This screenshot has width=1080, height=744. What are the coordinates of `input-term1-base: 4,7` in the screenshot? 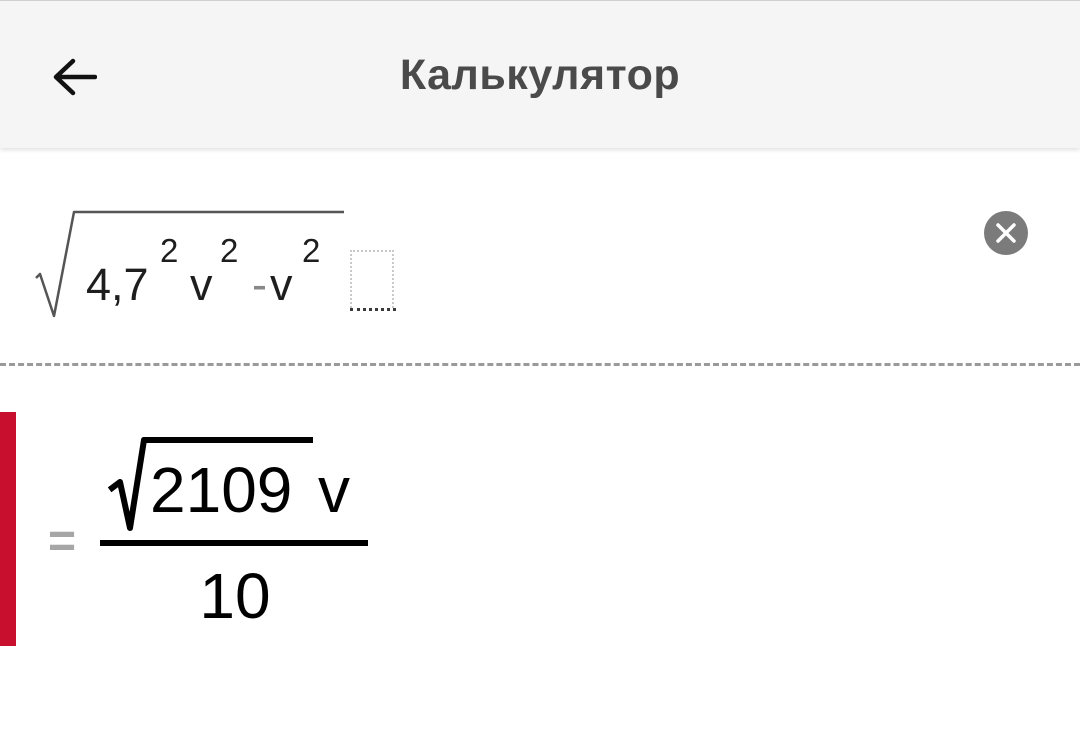 It's located at (117, 284).